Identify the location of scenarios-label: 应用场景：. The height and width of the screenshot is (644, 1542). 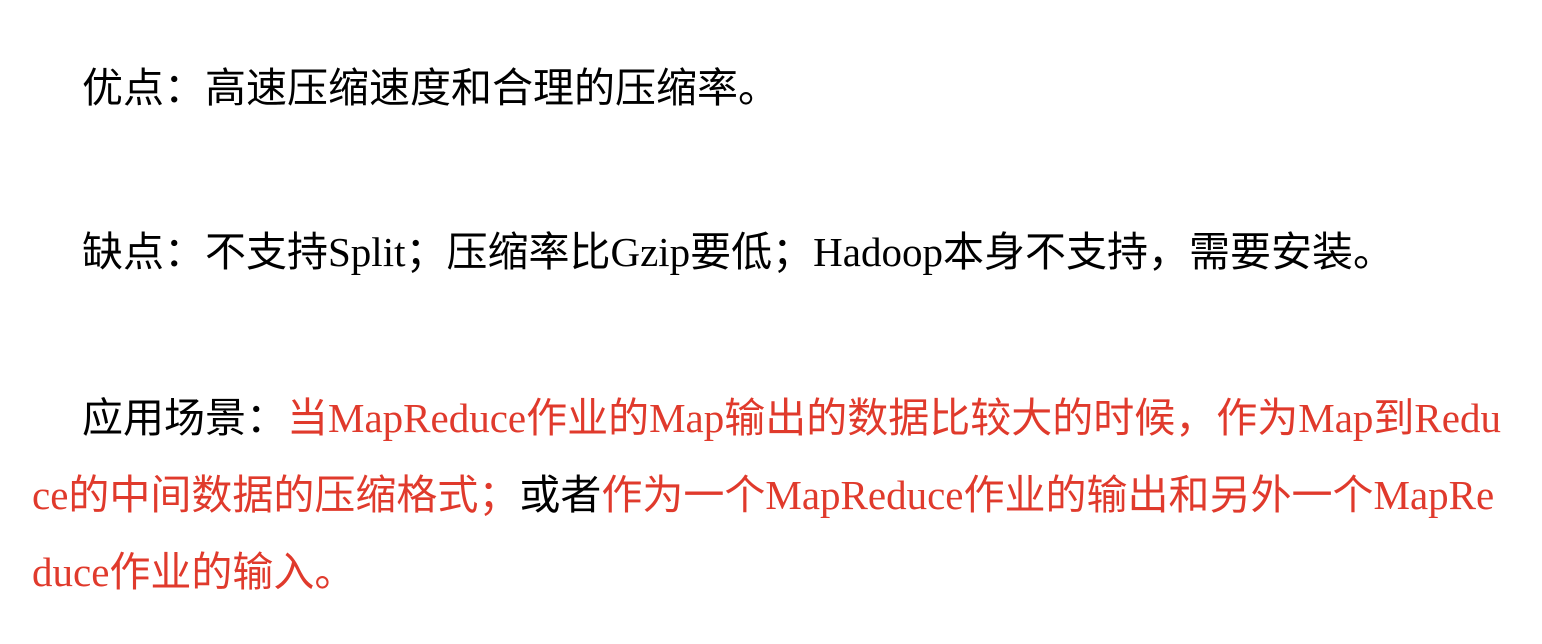
(184, 418).